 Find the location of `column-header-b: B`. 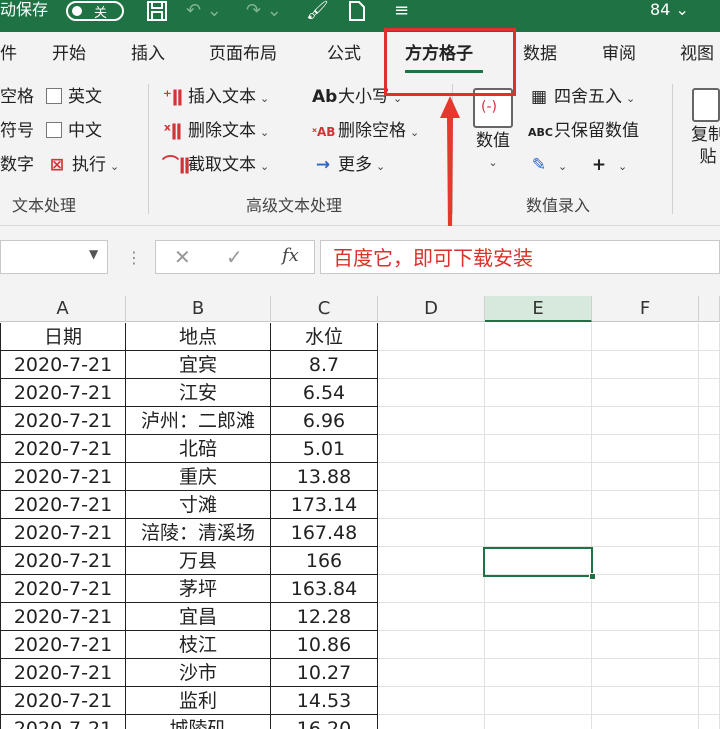

column-header-b: B is located at coordinates (198, 309).